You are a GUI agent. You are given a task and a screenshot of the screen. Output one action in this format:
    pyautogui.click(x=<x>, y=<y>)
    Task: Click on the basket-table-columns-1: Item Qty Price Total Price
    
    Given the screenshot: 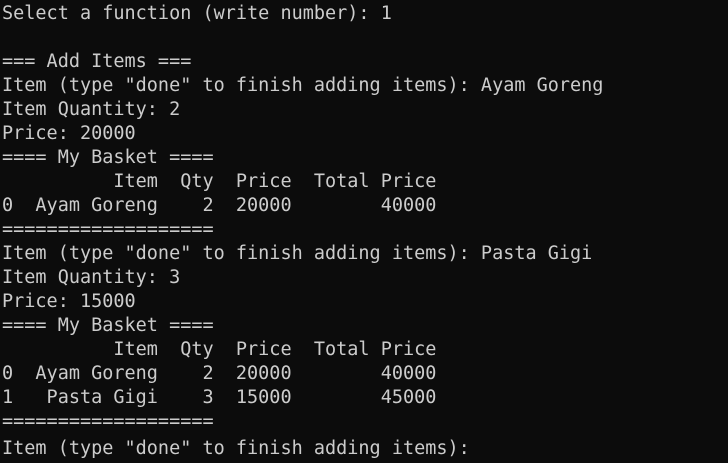 What is the action you would take?
    pyautogui.click(x=219, y=181)
    